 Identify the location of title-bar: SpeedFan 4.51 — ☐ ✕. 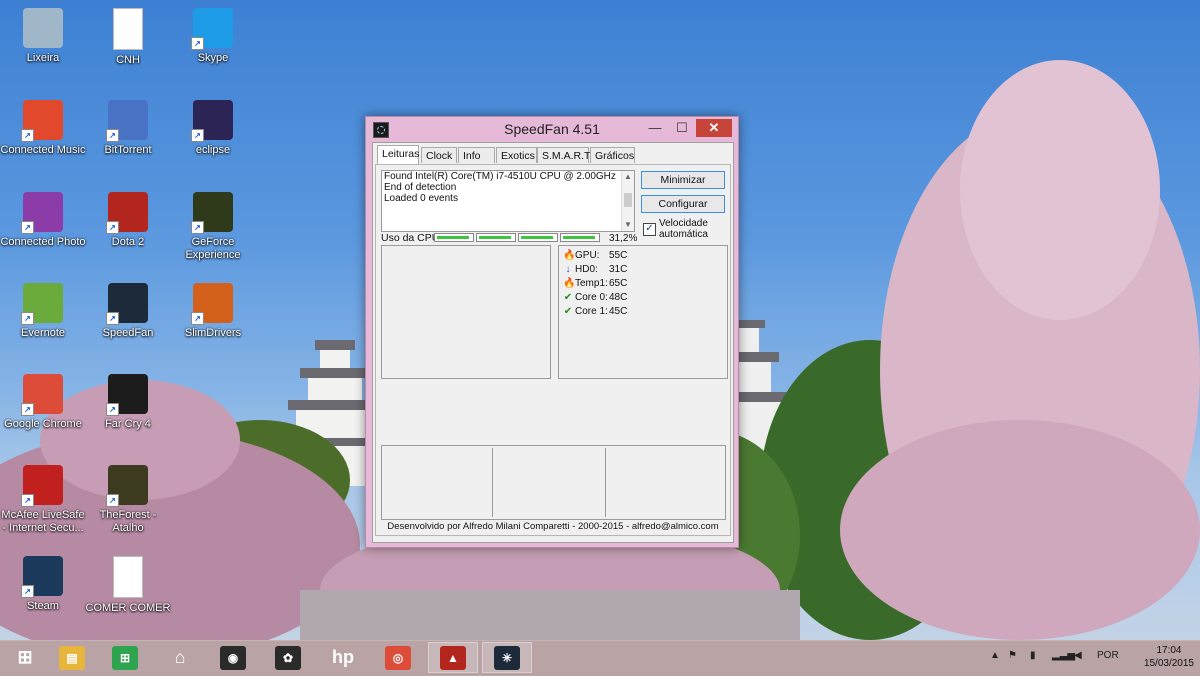
(552, 129).